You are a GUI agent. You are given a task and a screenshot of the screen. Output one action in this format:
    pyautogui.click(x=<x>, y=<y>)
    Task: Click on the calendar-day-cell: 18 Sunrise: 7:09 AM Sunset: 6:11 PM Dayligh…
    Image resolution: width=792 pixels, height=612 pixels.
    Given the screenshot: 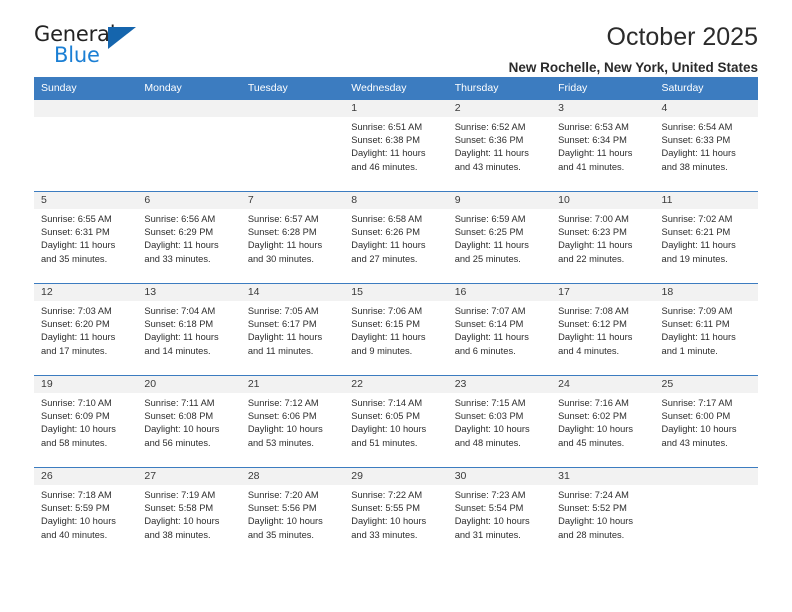 What is the action you would take?
    pyautogui.click(x=706, y=329)
    